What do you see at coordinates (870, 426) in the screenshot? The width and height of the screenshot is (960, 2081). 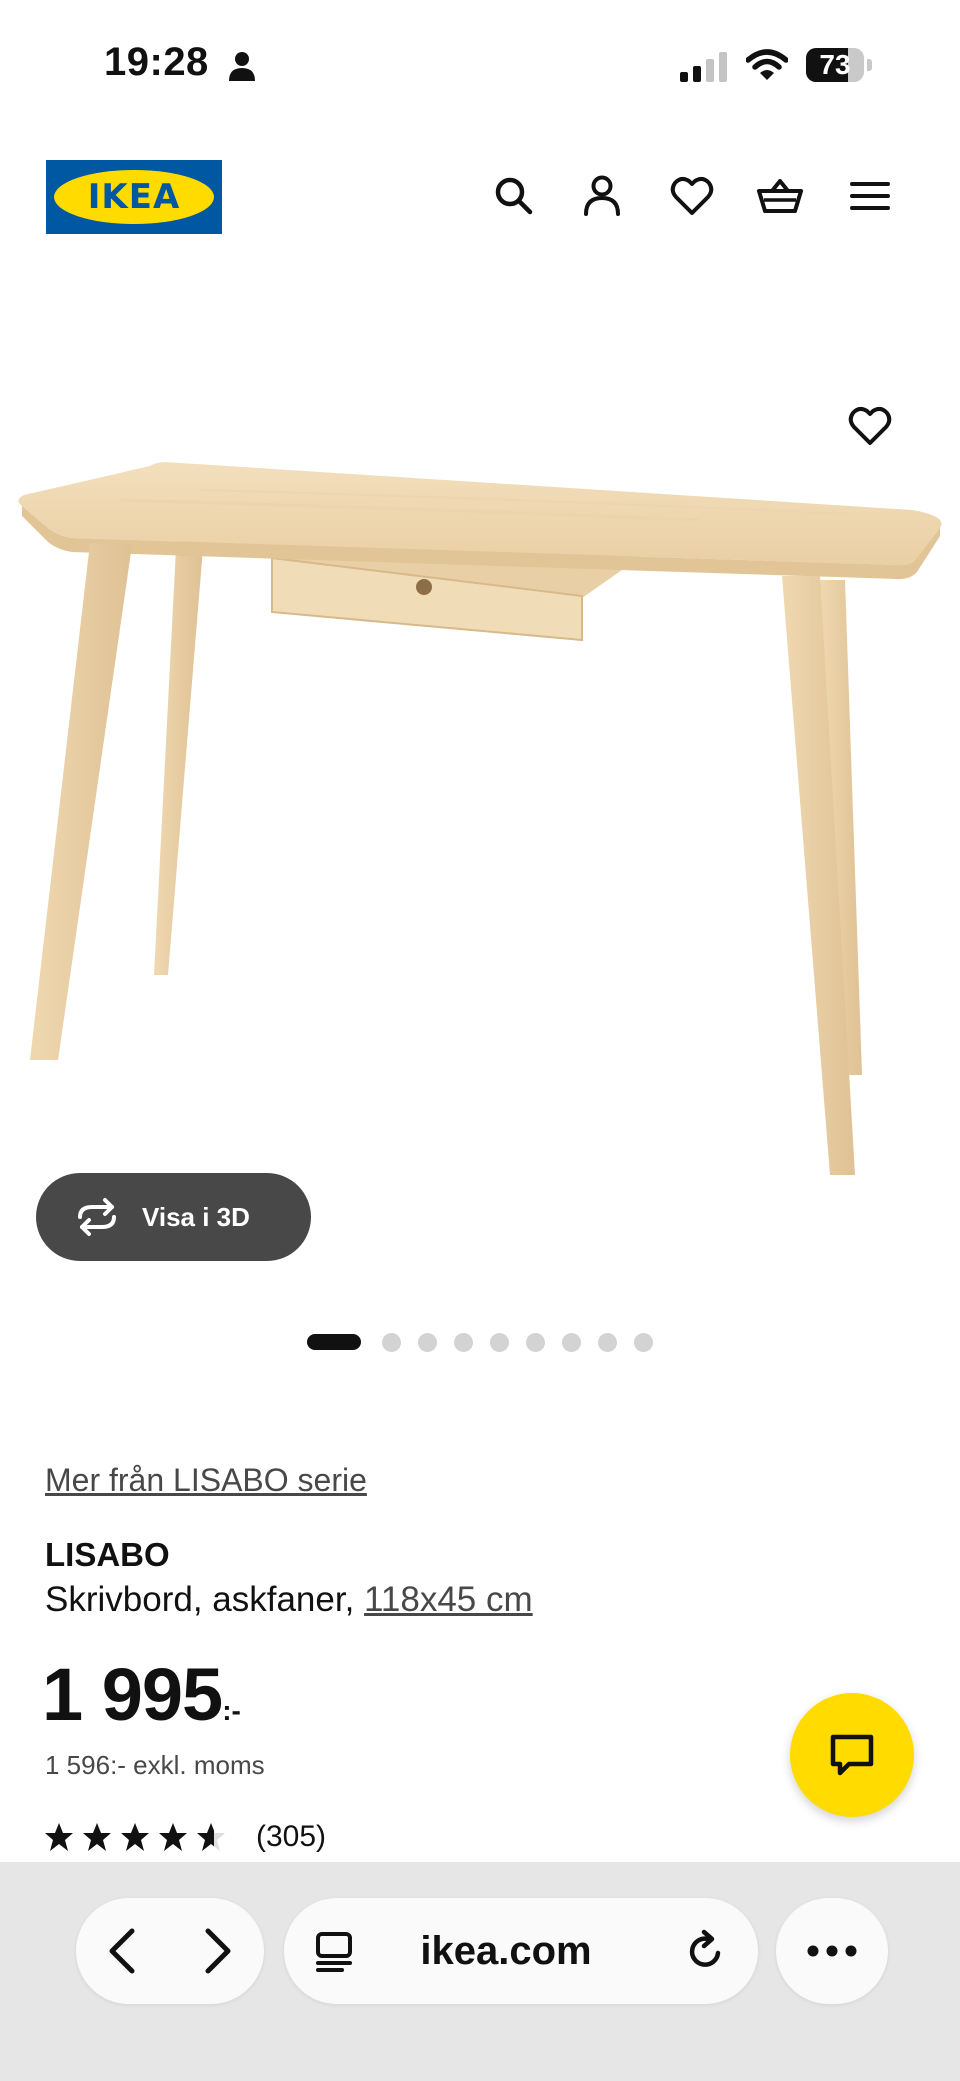 I see `add-to-favorites-heart-icon` at bounding box center [870, 426].